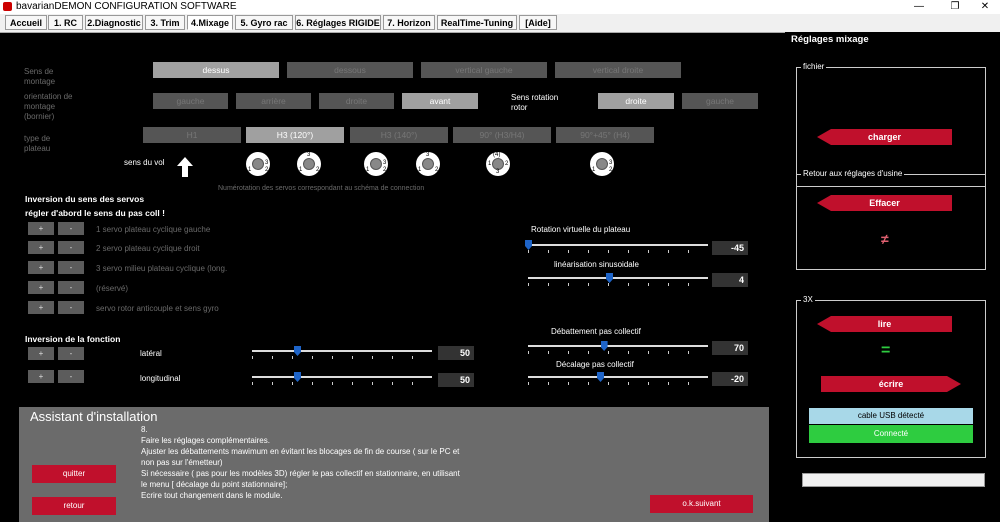 This screenshot has width=1000, height=522. Describe the element at coordinates (891, 434) in the screenshot. I see `connection-status: Connecté` at that location.